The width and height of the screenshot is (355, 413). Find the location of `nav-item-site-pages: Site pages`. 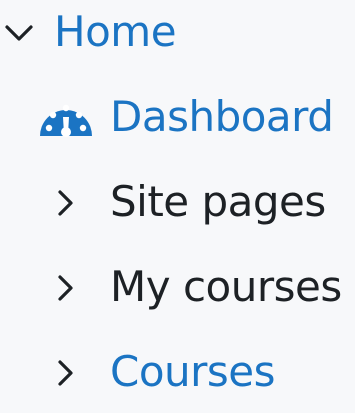

nav-item-site-pages: Site pages is located at coordinates (177, 203).